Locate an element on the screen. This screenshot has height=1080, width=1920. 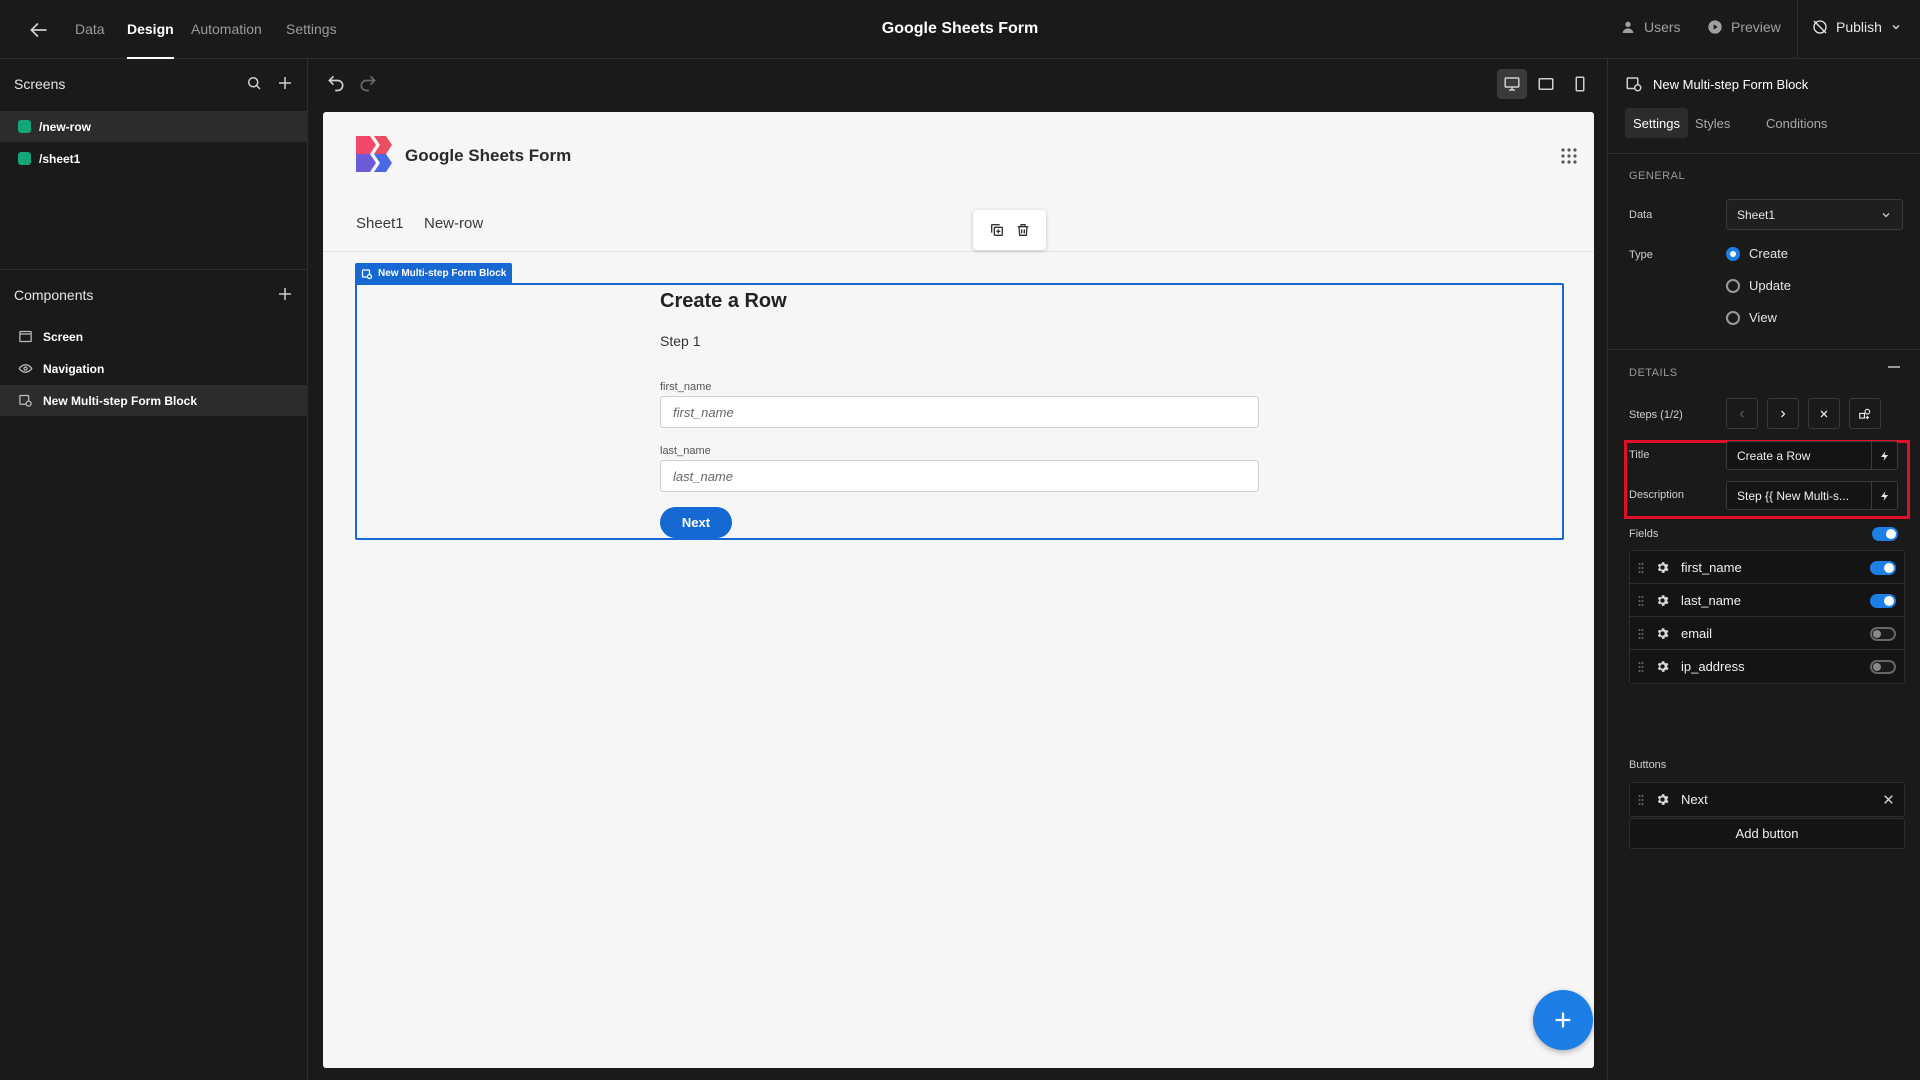
tab-settings: Settings is located at coordinates (311, 29).